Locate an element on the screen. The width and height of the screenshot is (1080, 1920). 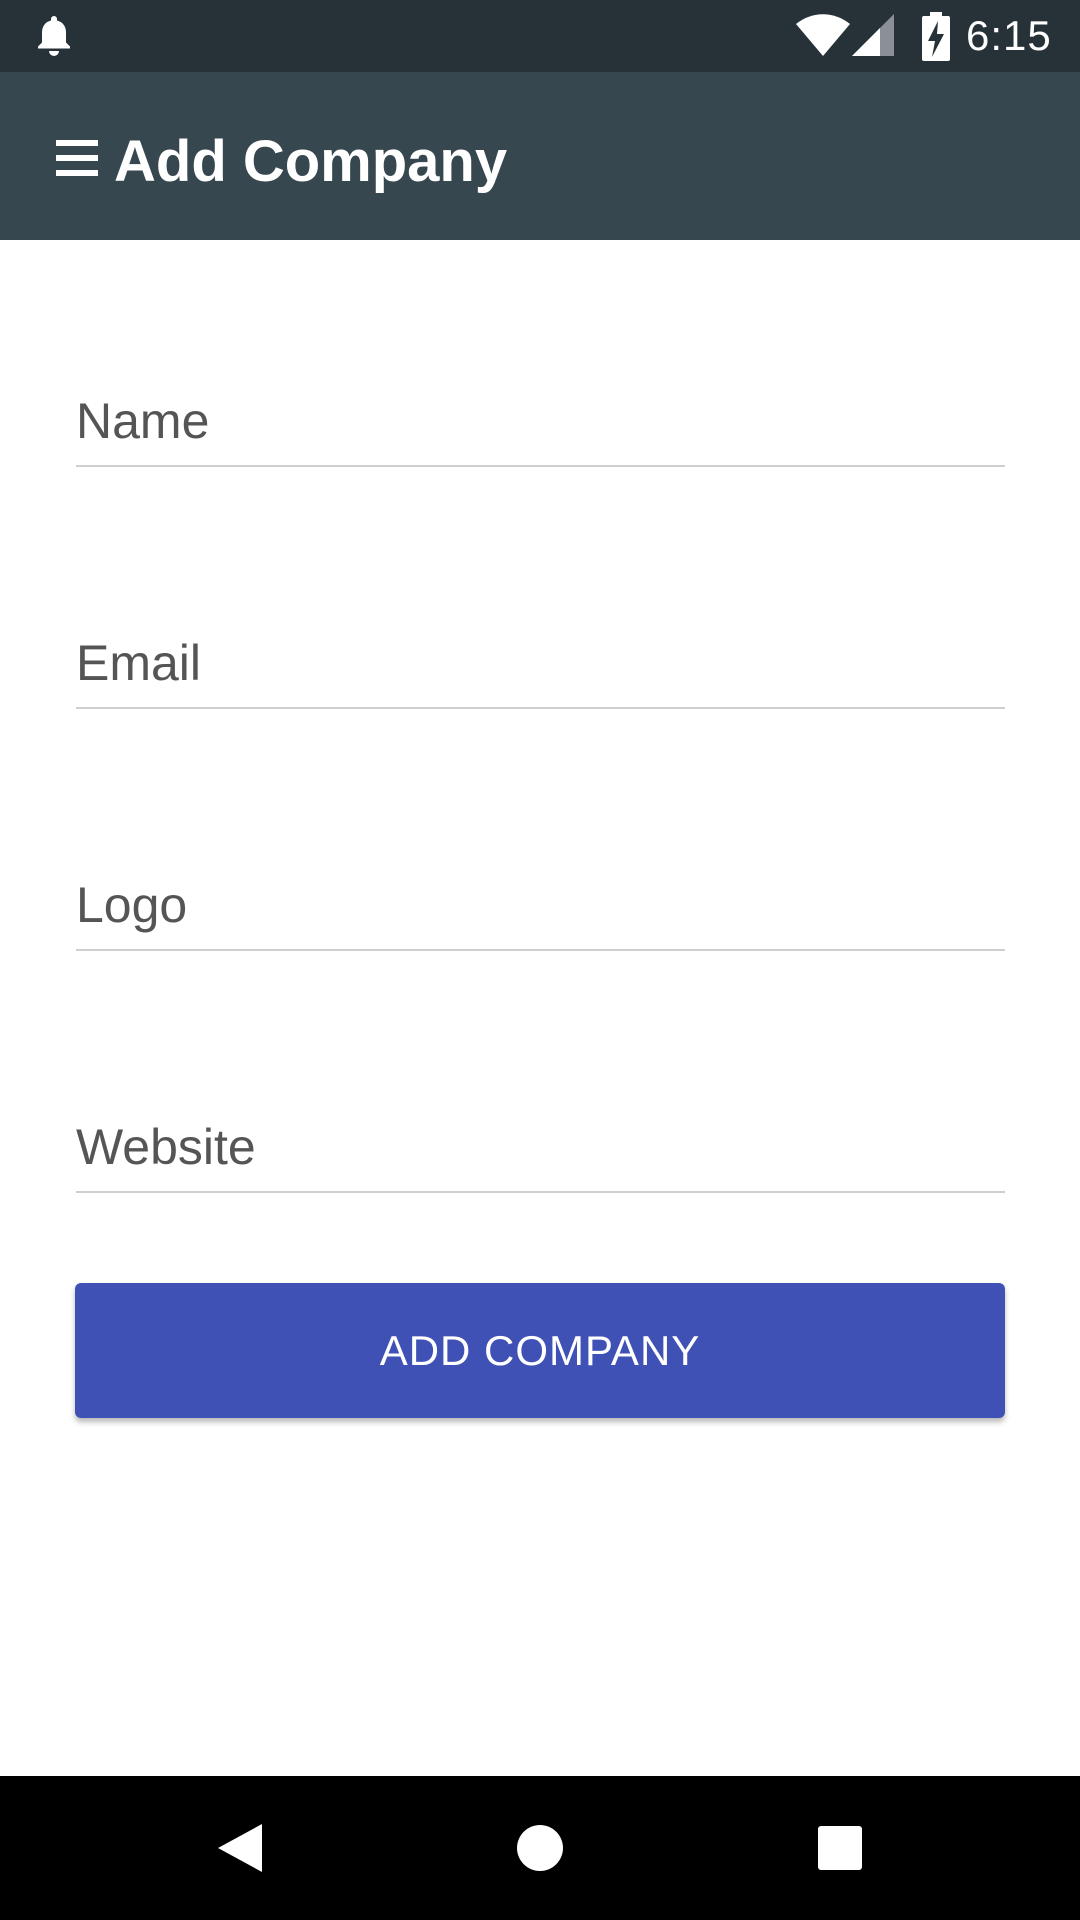
website-input is located at coordinates (540, 1147).